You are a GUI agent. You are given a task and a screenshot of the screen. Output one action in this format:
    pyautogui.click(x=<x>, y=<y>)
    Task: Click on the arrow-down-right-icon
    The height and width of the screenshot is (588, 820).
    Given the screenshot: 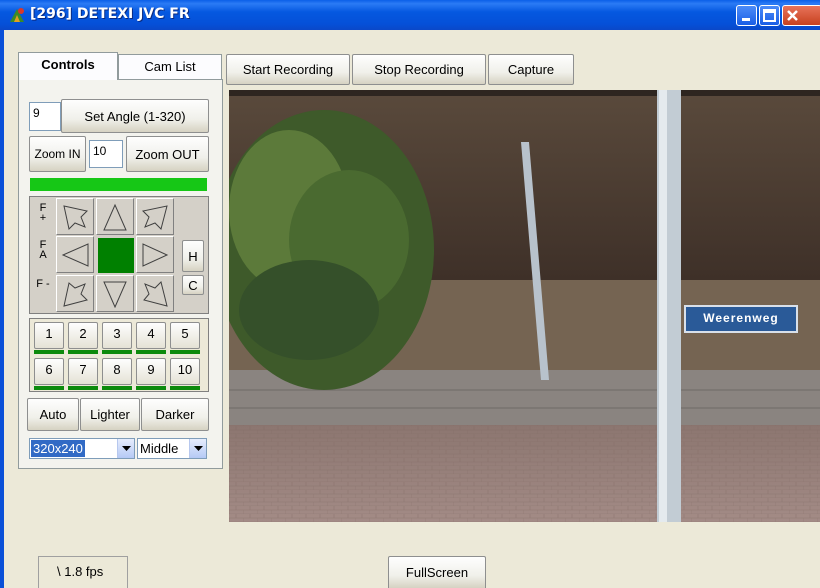 What is the action you would take?
    pyautogui.click(x=155, y=294)
    